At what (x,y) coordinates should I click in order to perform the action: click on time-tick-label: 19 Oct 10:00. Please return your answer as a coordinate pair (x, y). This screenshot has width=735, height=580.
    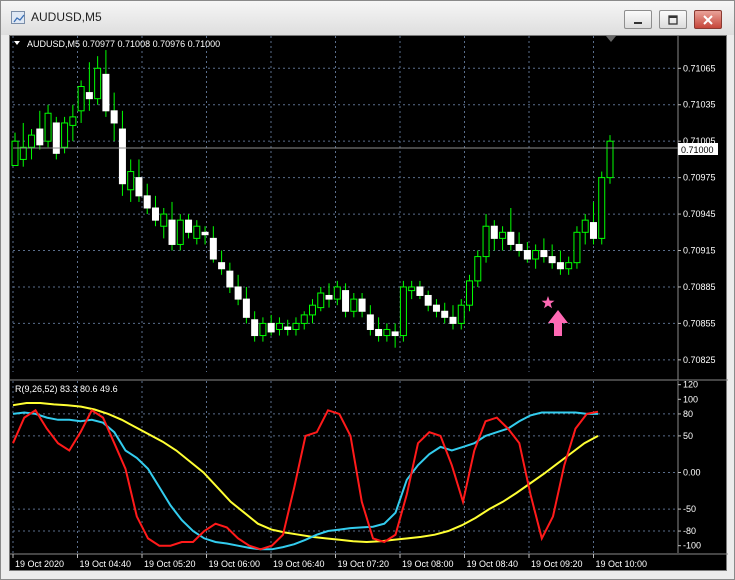
    Looking at the image, I should click on (622, 564).